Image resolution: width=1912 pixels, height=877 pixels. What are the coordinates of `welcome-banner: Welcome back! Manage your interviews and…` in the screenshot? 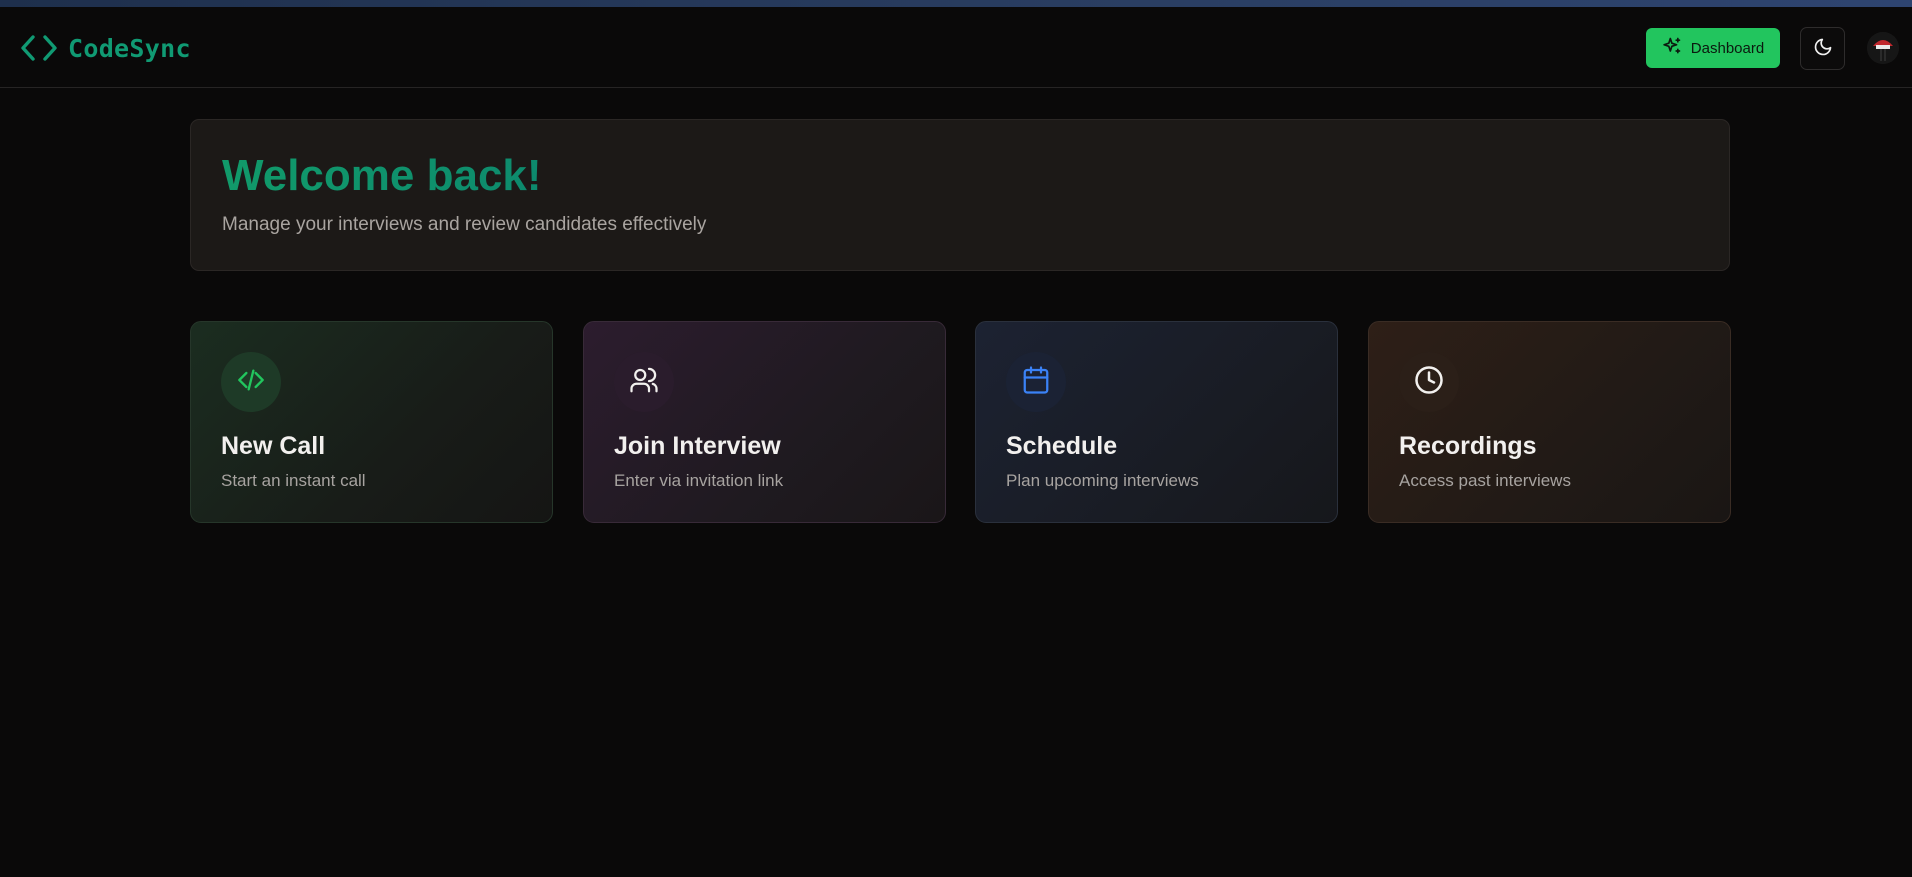 It's located at (960, 195).